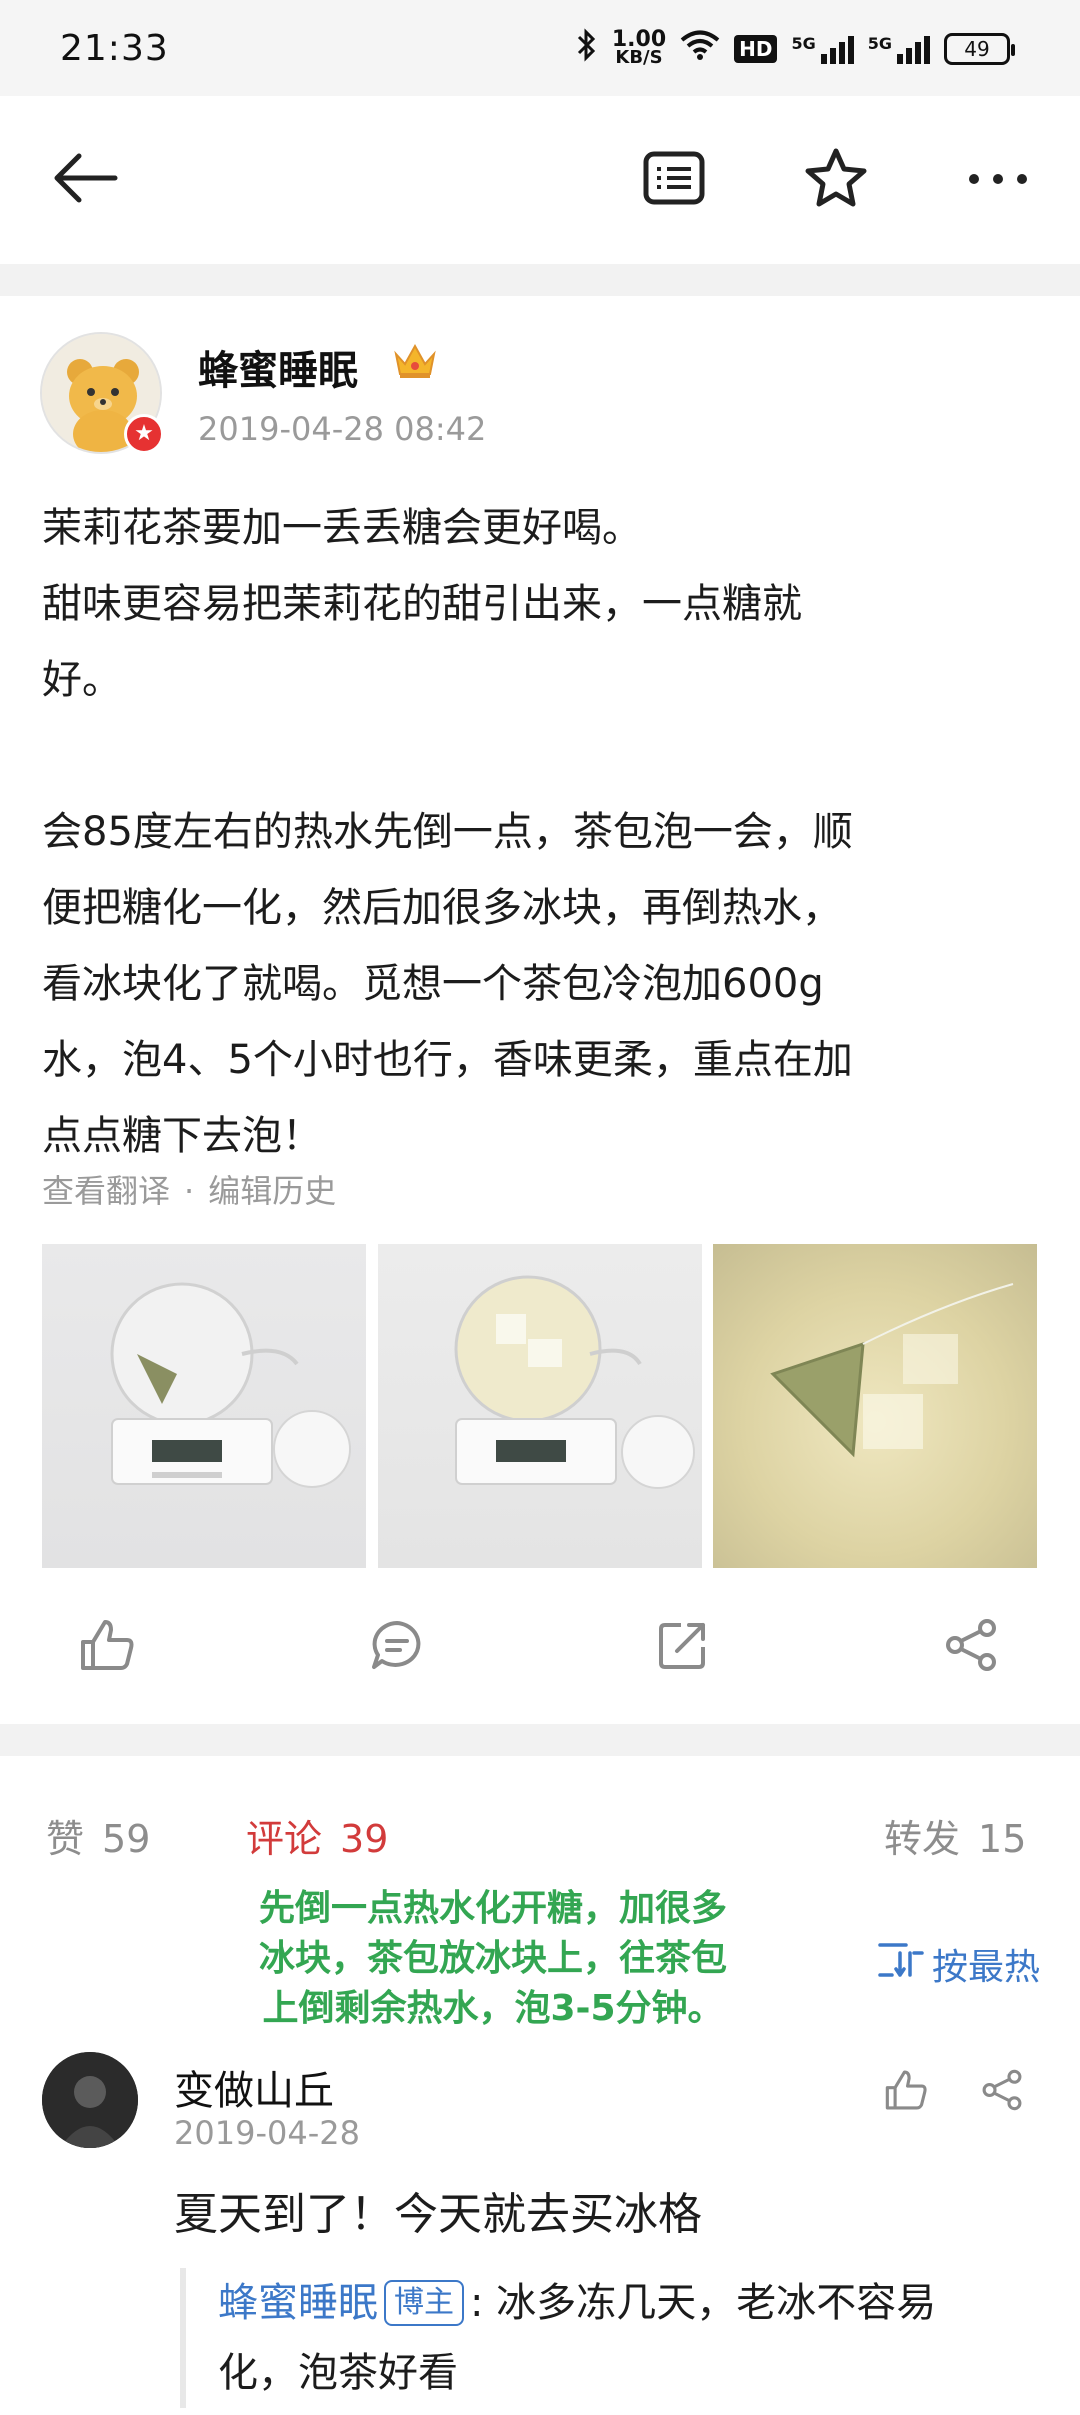  I want to click on reply-author-name: 蜂蜜睡眠, so click(298, 2303).